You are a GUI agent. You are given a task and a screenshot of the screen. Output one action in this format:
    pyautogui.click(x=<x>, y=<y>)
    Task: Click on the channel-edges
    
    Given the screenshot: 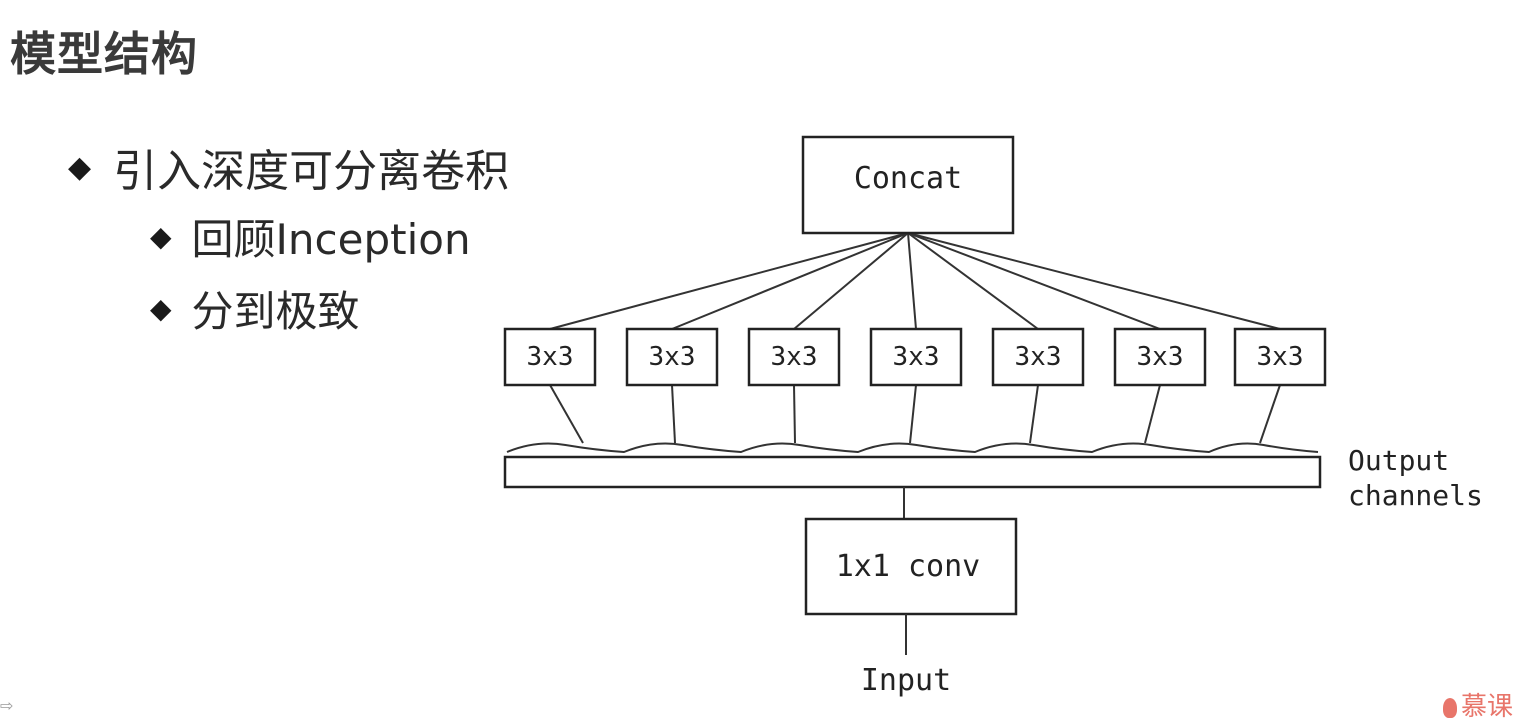 What is the action you would take?
    pyautogui.click(x=915, y=414)
    